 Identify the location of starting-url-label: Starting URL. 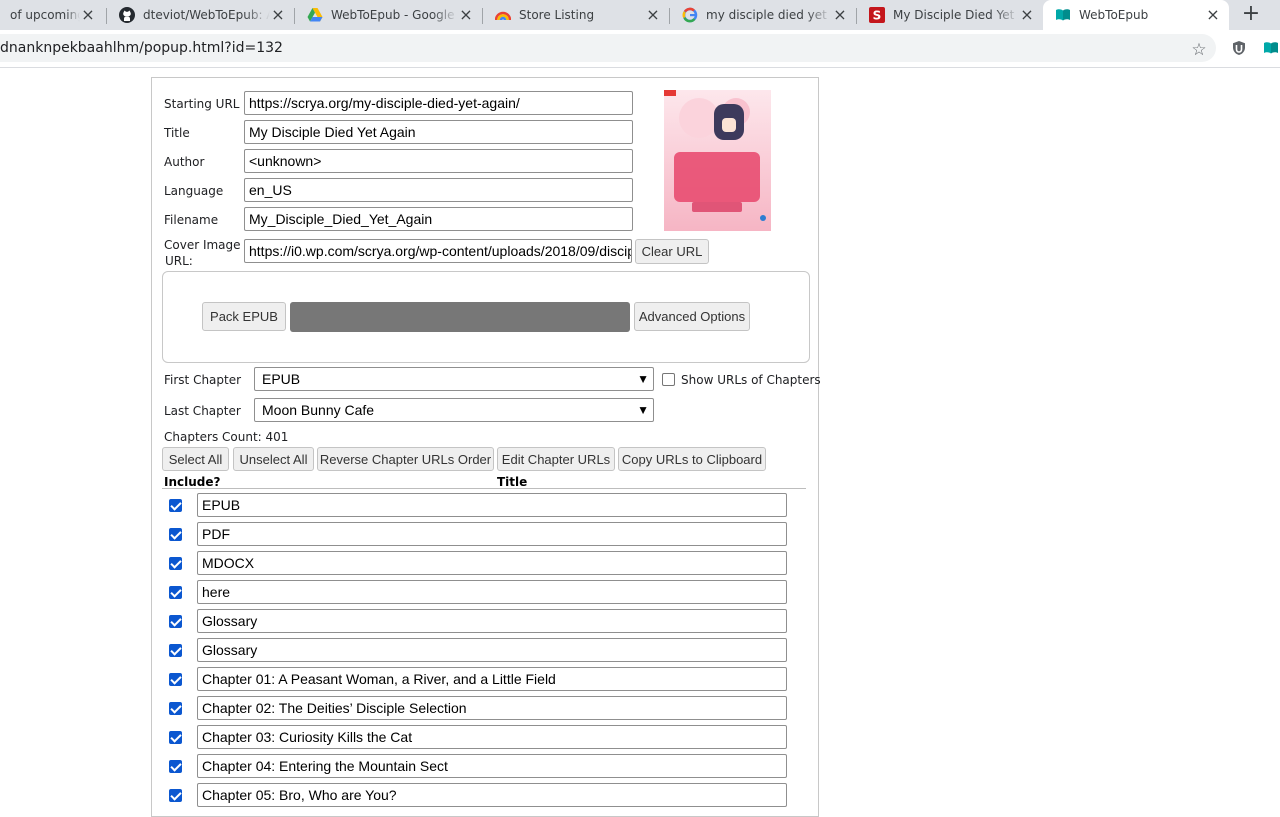
(202, 104).